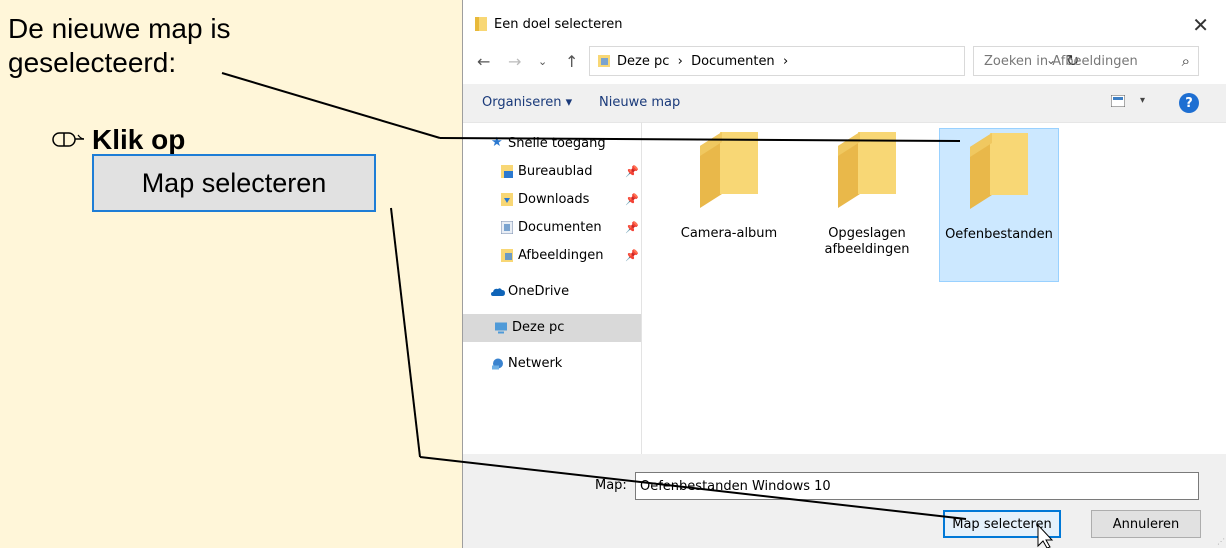 The image size is (1226, 548). Describe the element at coordinates (507, 255) in the screenshot. I see `pictures-icon` at that location.